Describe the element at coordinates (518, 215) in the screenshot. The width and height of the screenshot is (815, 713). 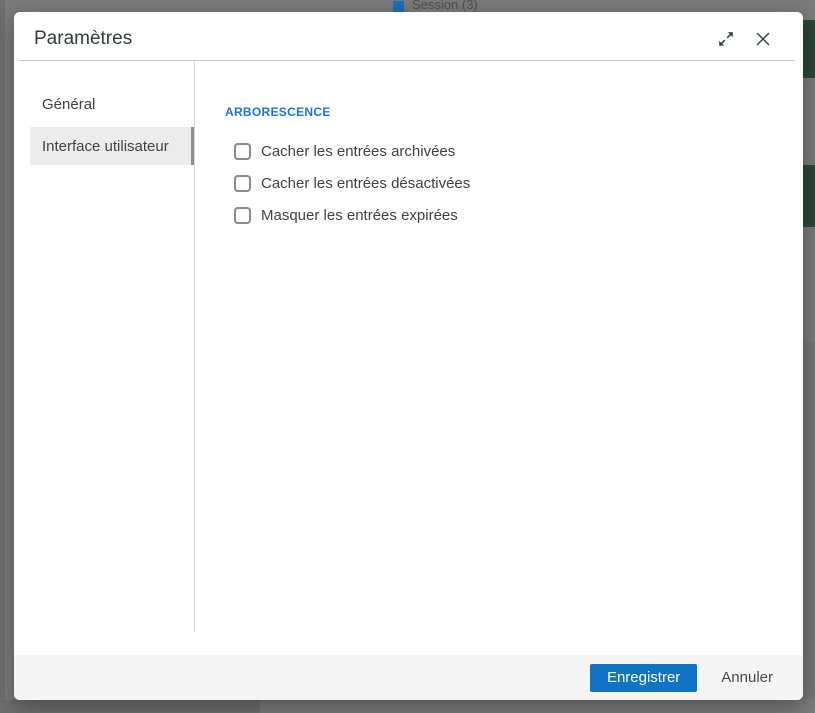
I see `checkbox-row-hide-expired: Masquer les entrées expirées` at that location.